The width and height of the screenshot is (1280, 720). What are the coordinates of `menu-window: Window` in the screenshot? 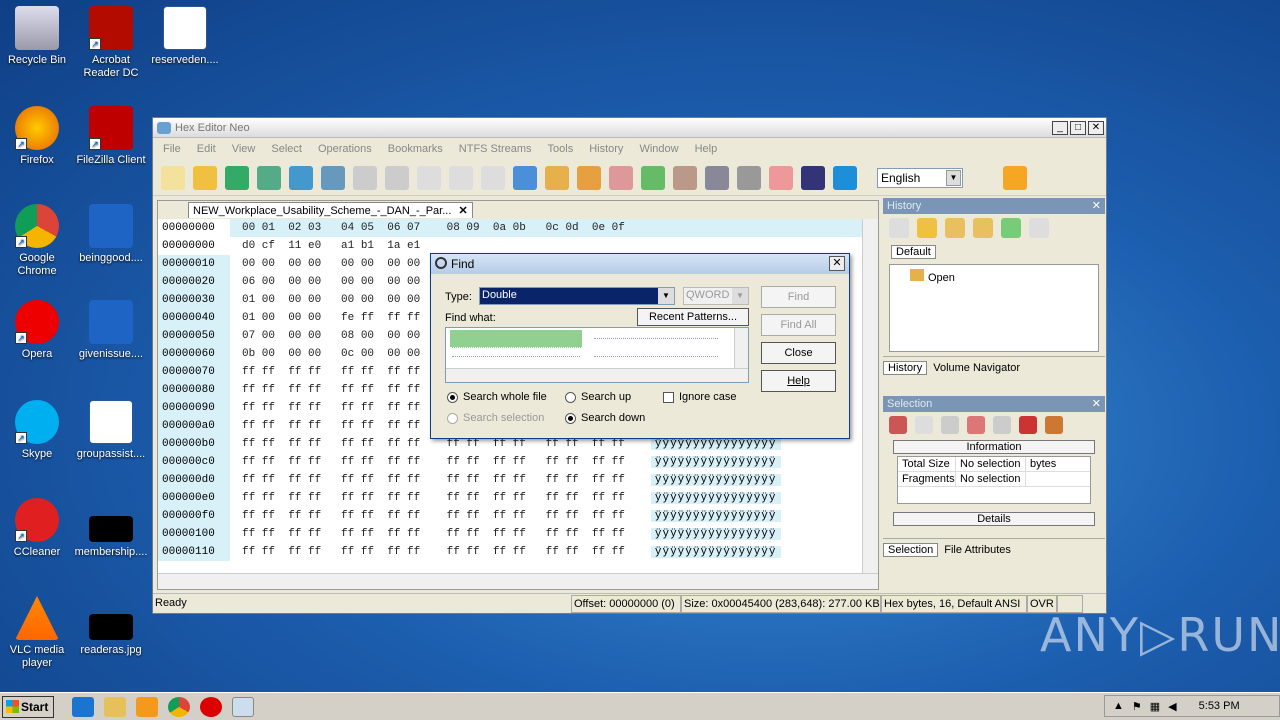 It's located at (658, 149).